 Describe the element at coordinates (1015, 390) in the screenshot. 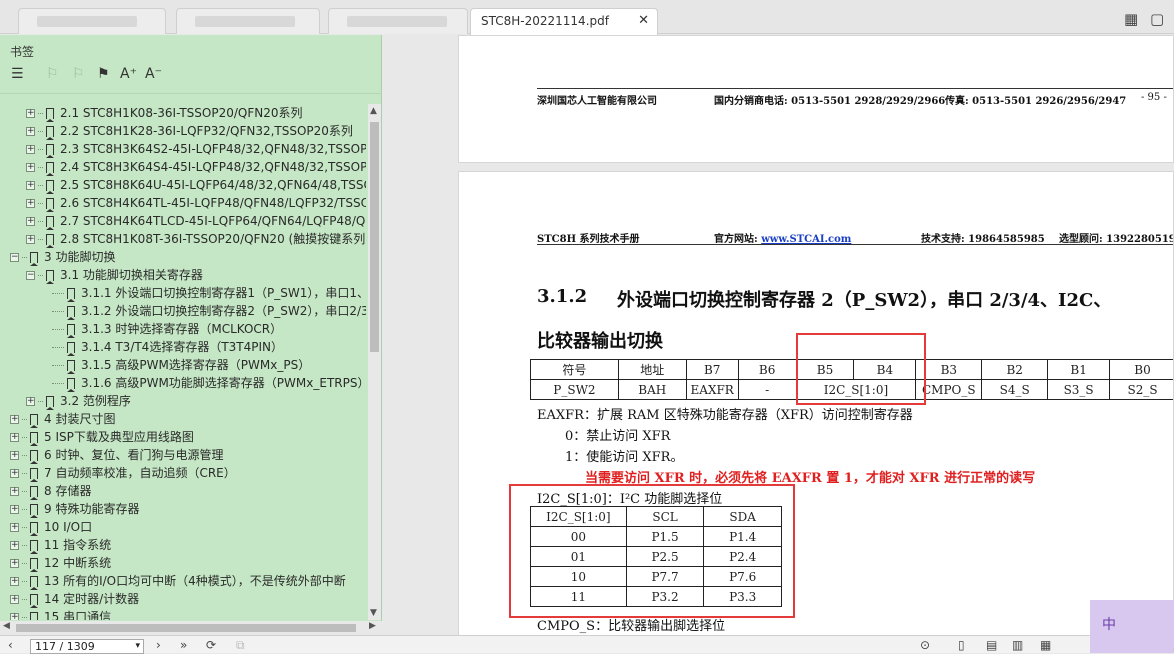

I see `reg-v-6: S4_S` at that location.